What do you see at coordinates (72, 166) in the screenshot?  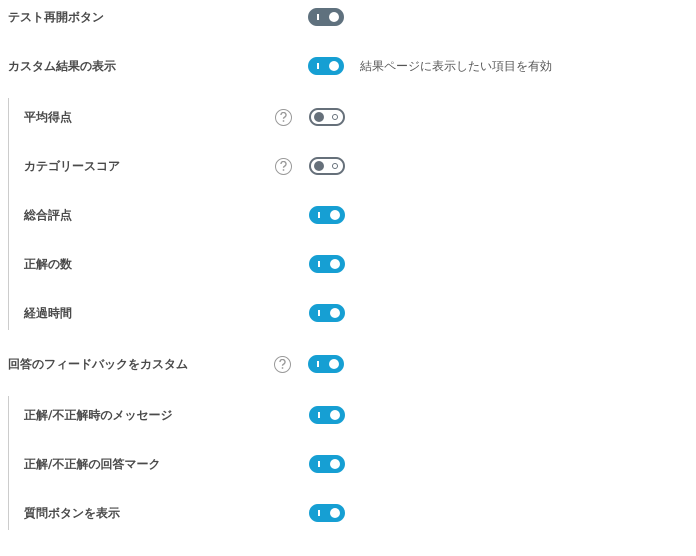 I see `setting-label: カテゴリースコア` at bounding box center [72, 166].